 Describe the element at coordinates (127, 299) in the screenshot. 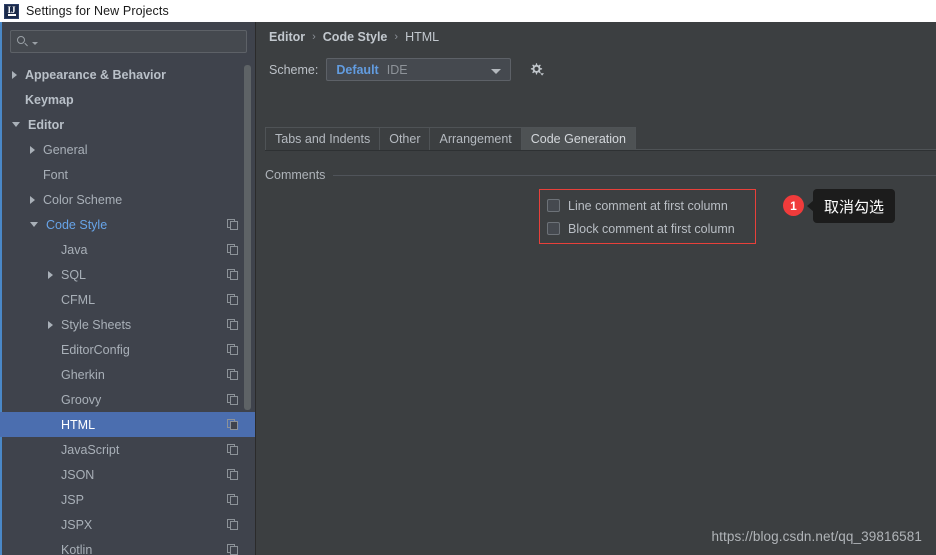

I see `sidebar-item-cfml: CFML` at that location.